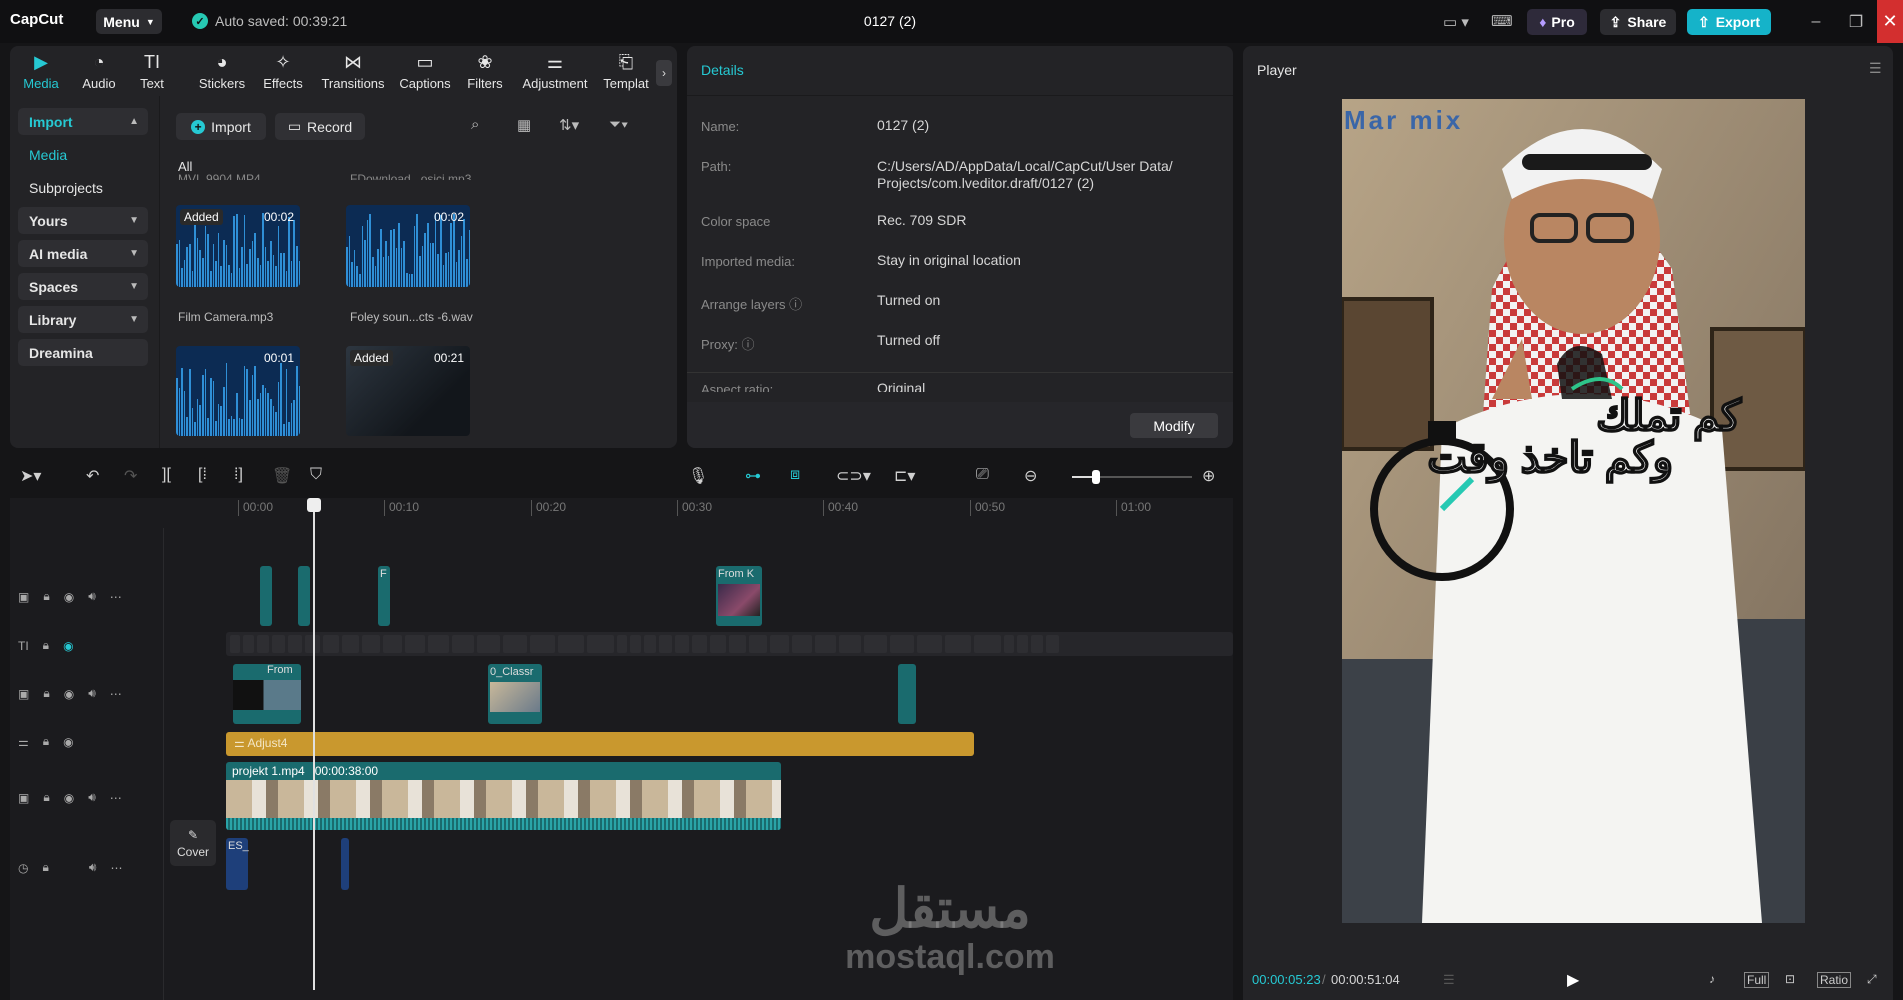 The width and height of the screenshot is (1903, 1000). What do you see at coordinates (425, 74) in the screenshot?
I see `tab-captions: ▭ Captions` at bounding box center [425, 74].